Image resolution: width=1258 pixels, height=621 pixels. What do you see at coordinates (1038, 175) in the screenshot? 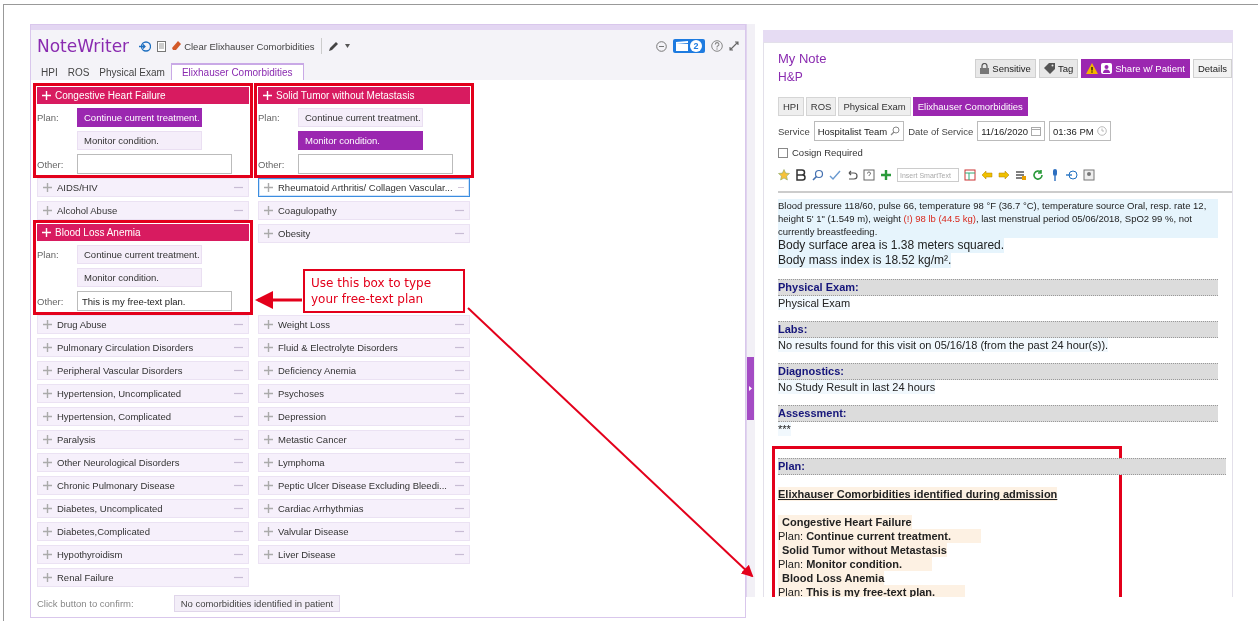
I see `refresh-icon` at bounding box center [1038, 175].